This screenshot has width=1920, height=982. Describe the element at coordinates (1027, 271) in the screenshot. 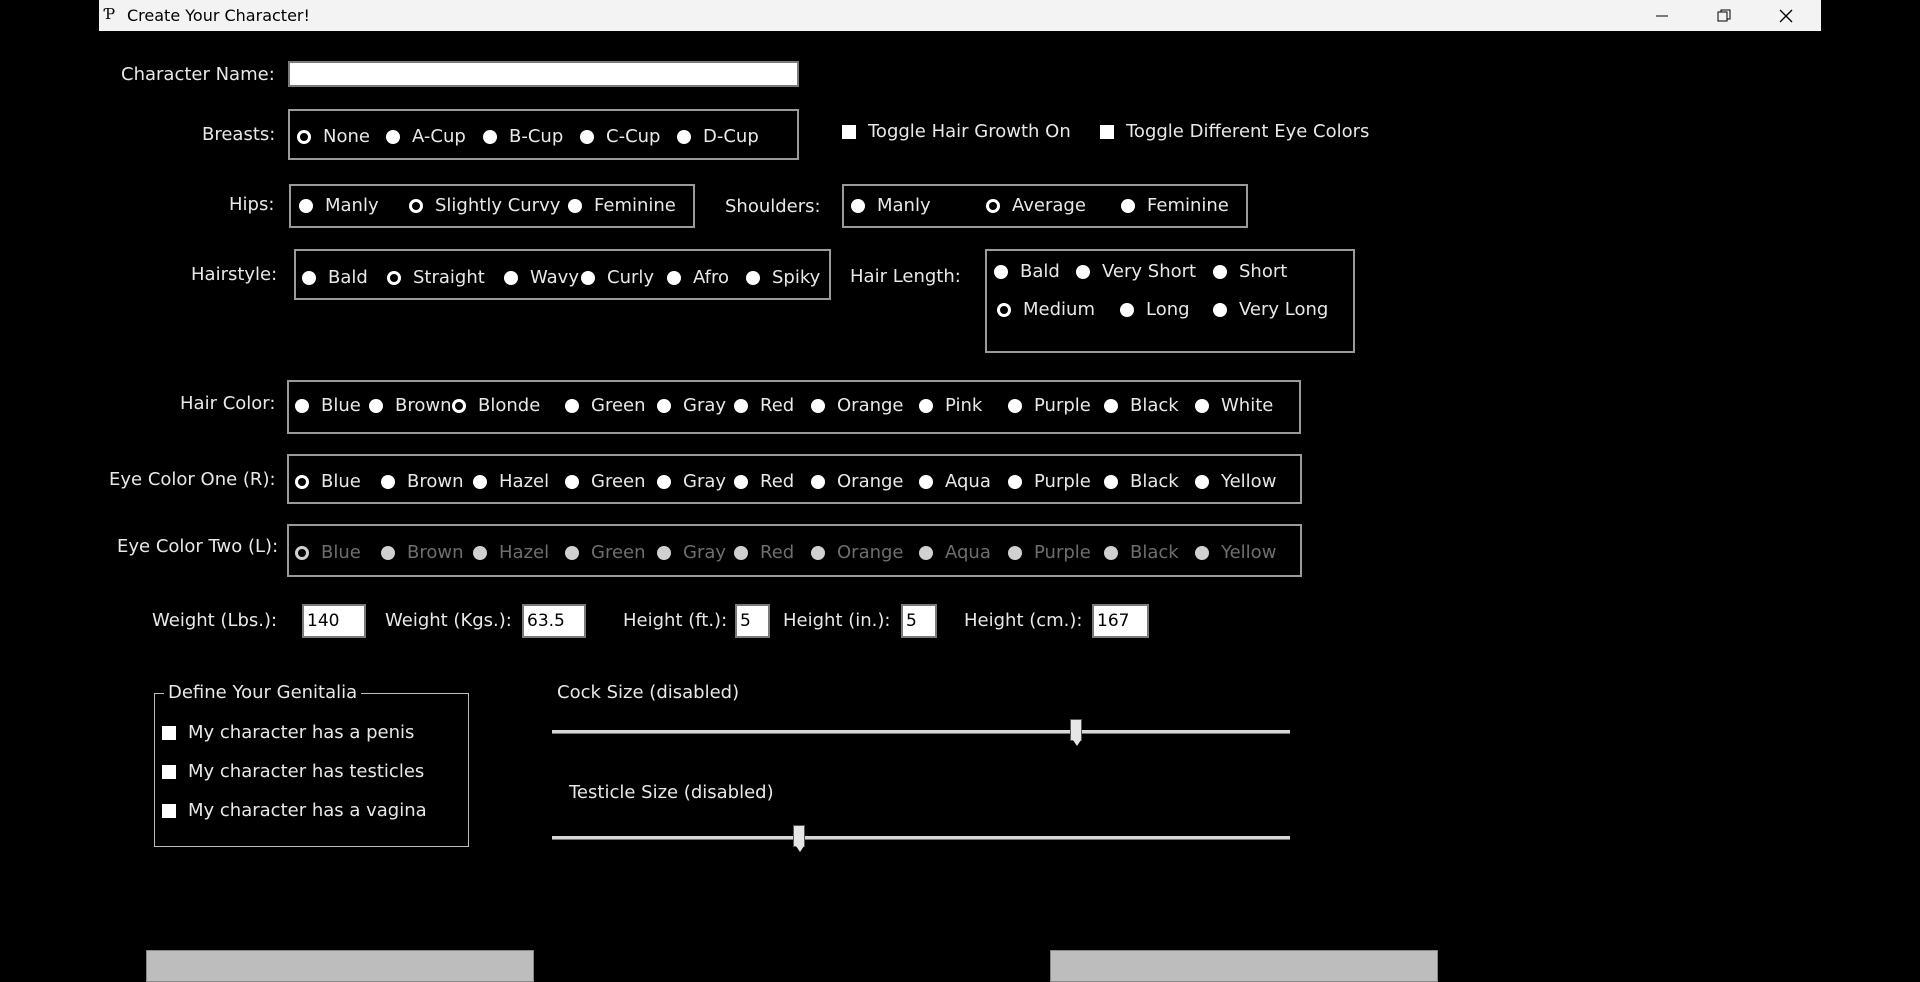

I see `hair-length-option-bald: Bald` at that location.